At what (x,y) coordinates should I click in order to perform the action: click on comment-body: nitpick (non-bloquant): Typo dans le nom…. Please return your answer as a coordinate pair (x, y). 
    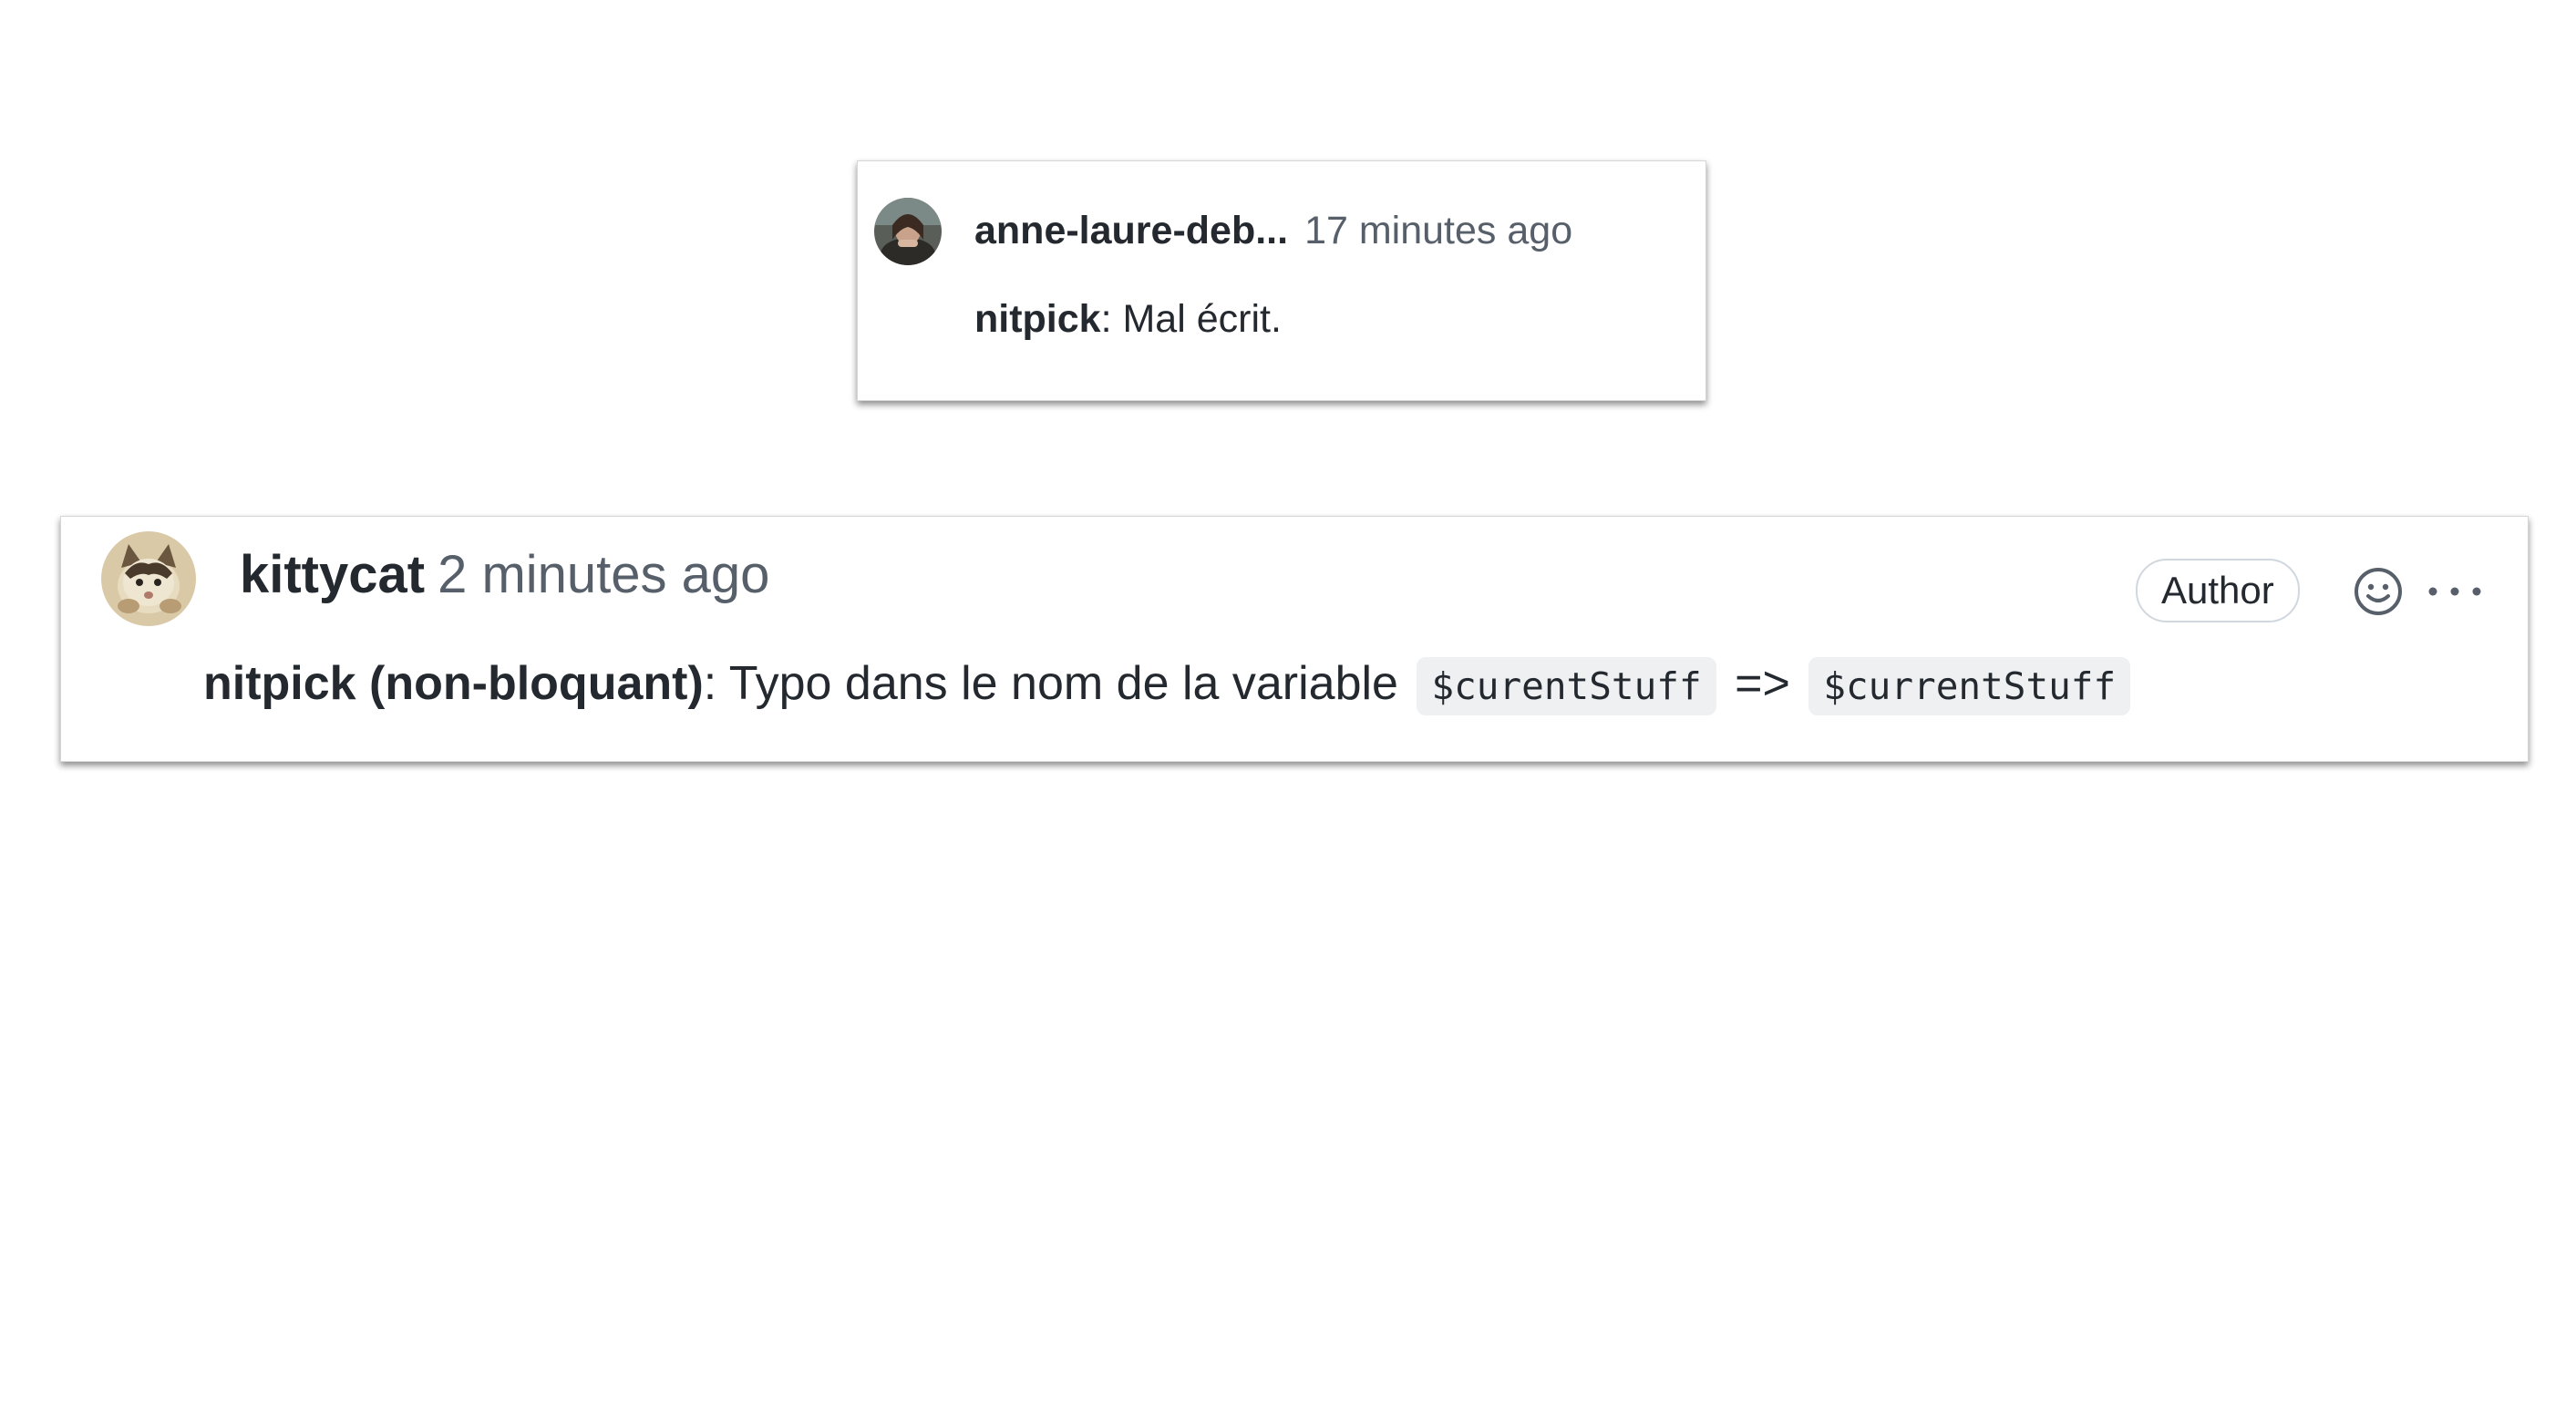
    Looking at the image, I should click on (1169, 685).